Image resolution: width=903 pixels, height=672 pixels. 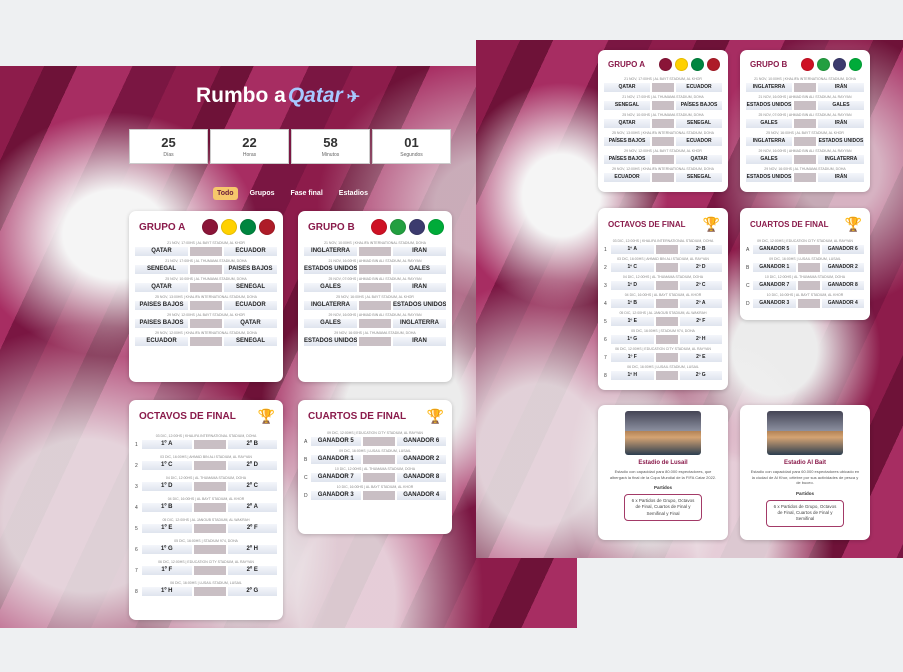 I want to click on home-team: 1º E, so click(x=632, y=321).